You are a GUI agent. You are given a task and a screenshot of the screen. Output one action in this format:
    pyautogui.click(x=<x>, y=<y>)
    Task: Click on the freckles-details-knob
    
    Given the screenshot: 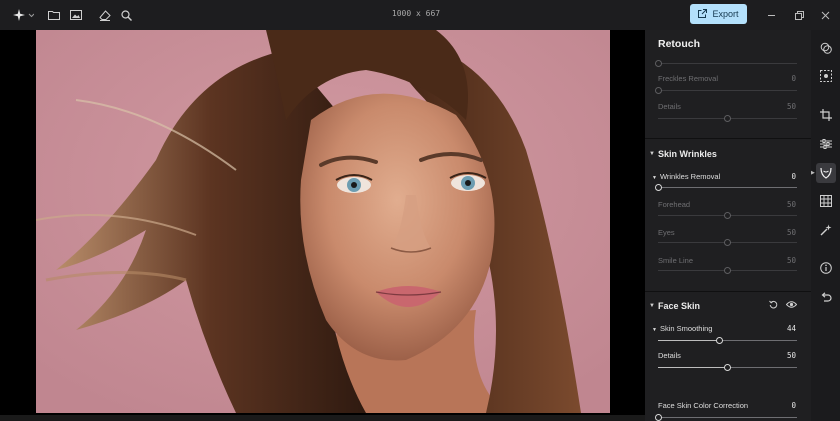 What is the action you would take?
    pyautogui.click(x=727, y=118)
    